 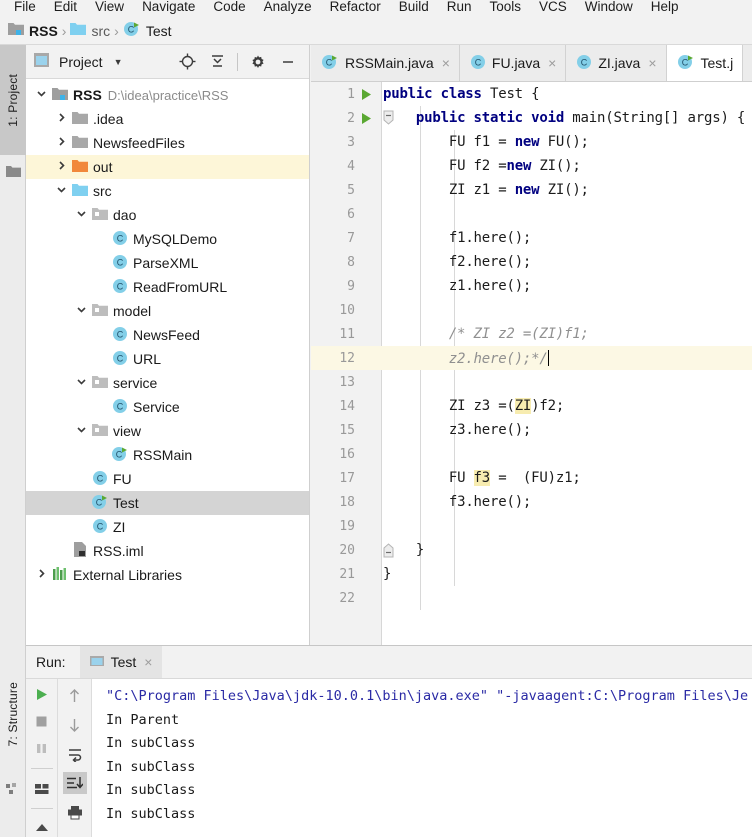 What do you see at coordinates (217, 62) in the screenshot?
I see `collapse-all-icon` at bounding box center [217, 62].